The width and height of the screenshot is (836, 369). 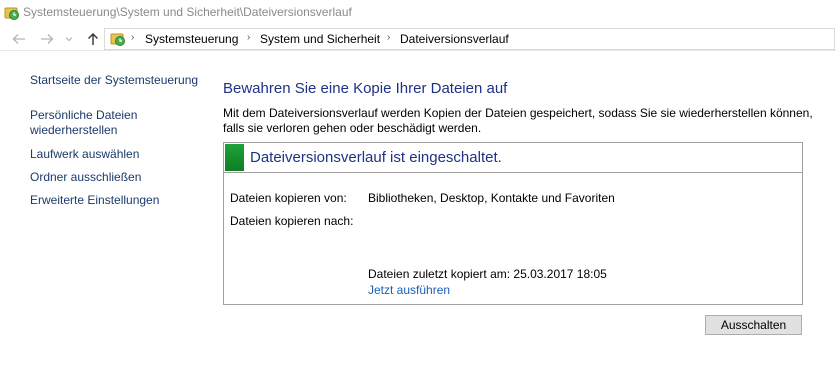 I want to click on breadcrumb-dateiversionsverlauf: Dateiversionsverlauf, so click(x=454, y=39).